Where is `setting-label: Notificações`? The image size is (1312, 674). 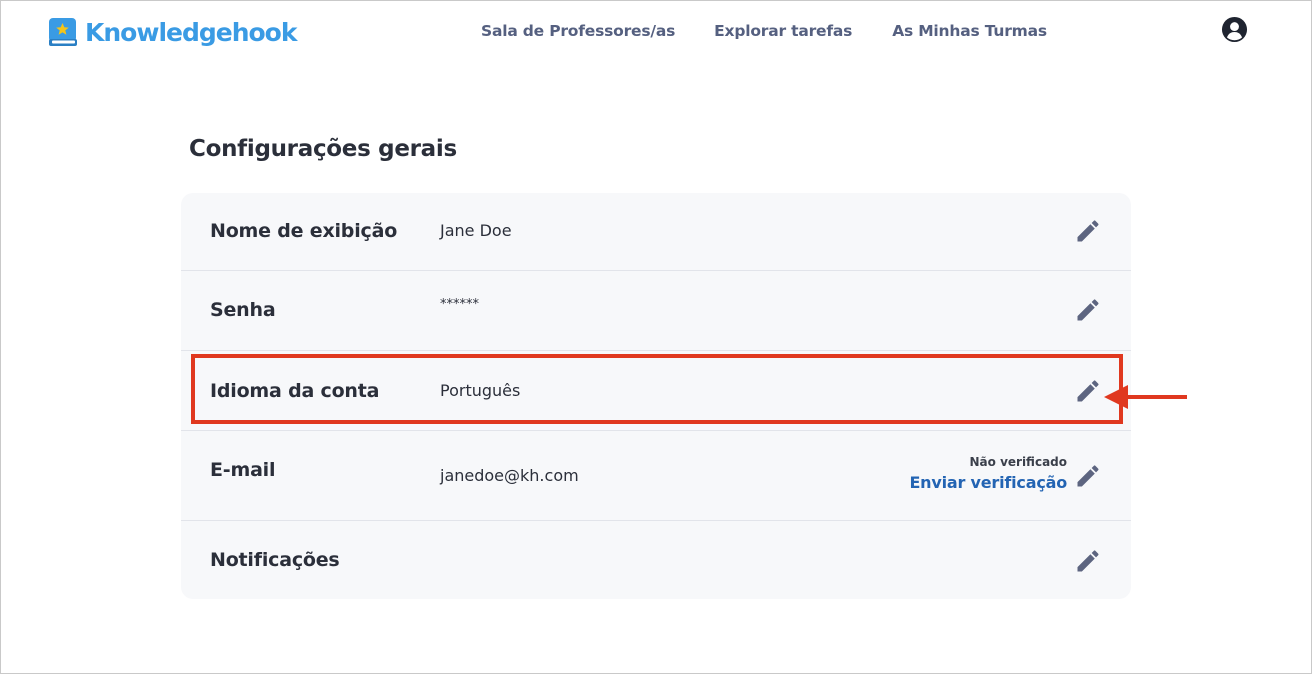 setting-label: Notificações is located at coordinates (275, 560).